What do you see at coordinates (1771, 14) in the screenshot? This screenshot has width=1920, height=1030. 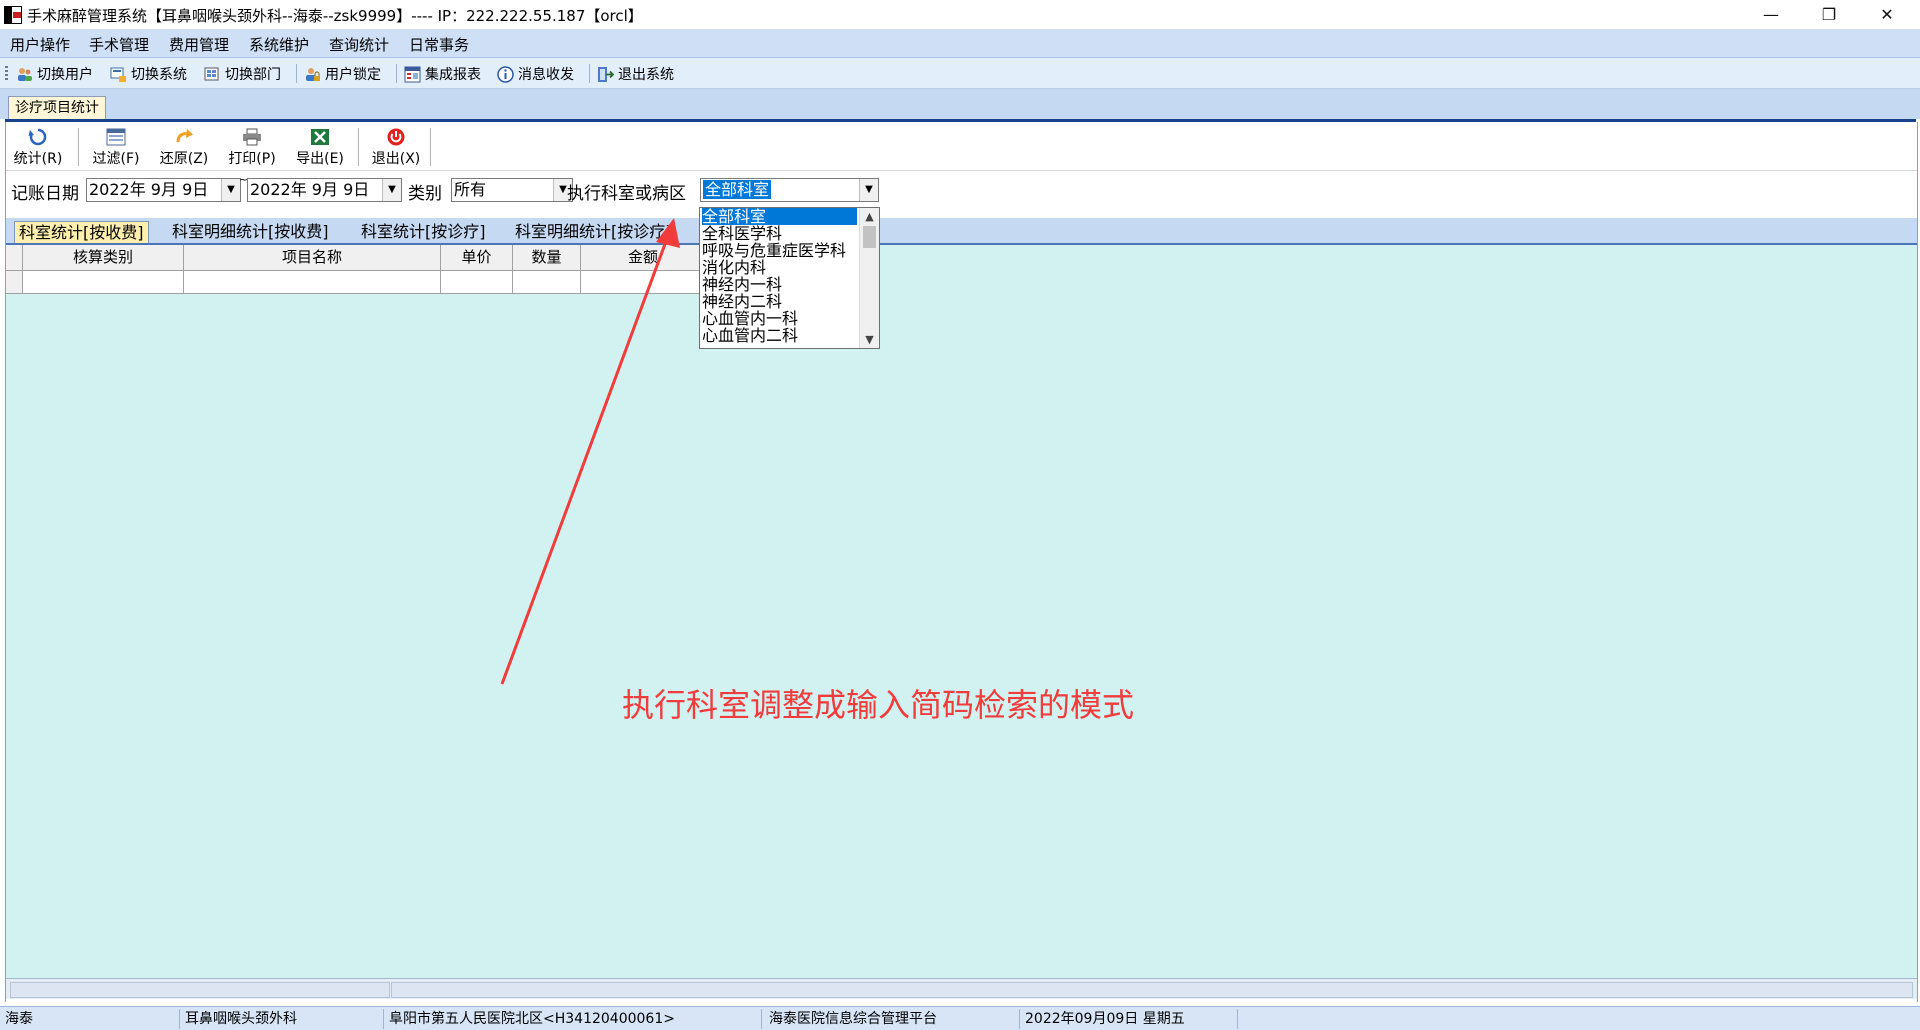 I see `minimize-button: —` at bounding box center [1771, 14].